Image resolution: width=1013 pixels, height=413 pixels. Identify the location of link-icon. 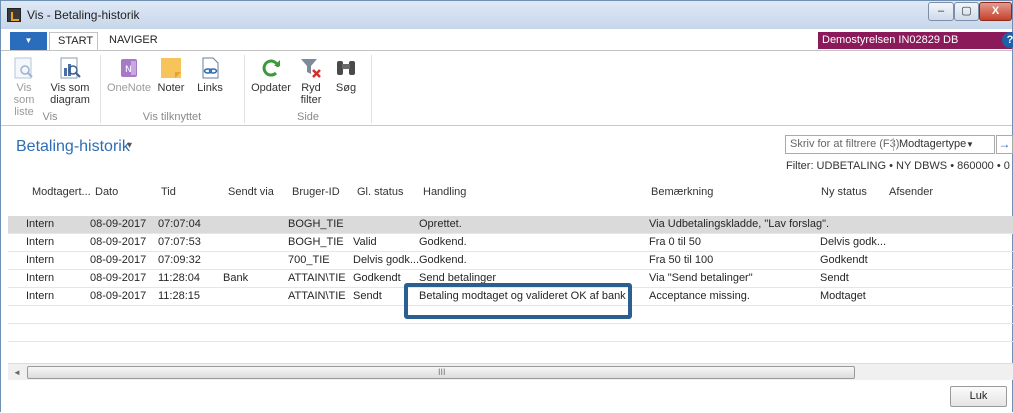
(210, 68).